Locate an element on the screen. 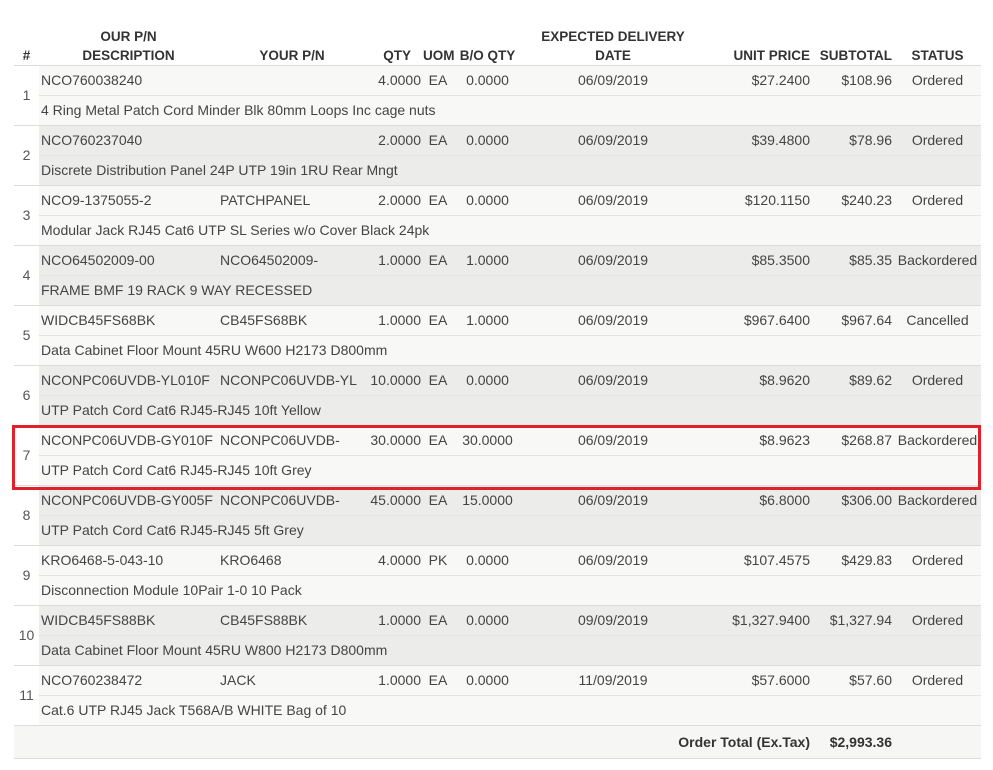 Image resolution: width=993 pixels, height=770 pixels. our-pn: WIDCB45FS68BK is located at coordinates (128, 319).